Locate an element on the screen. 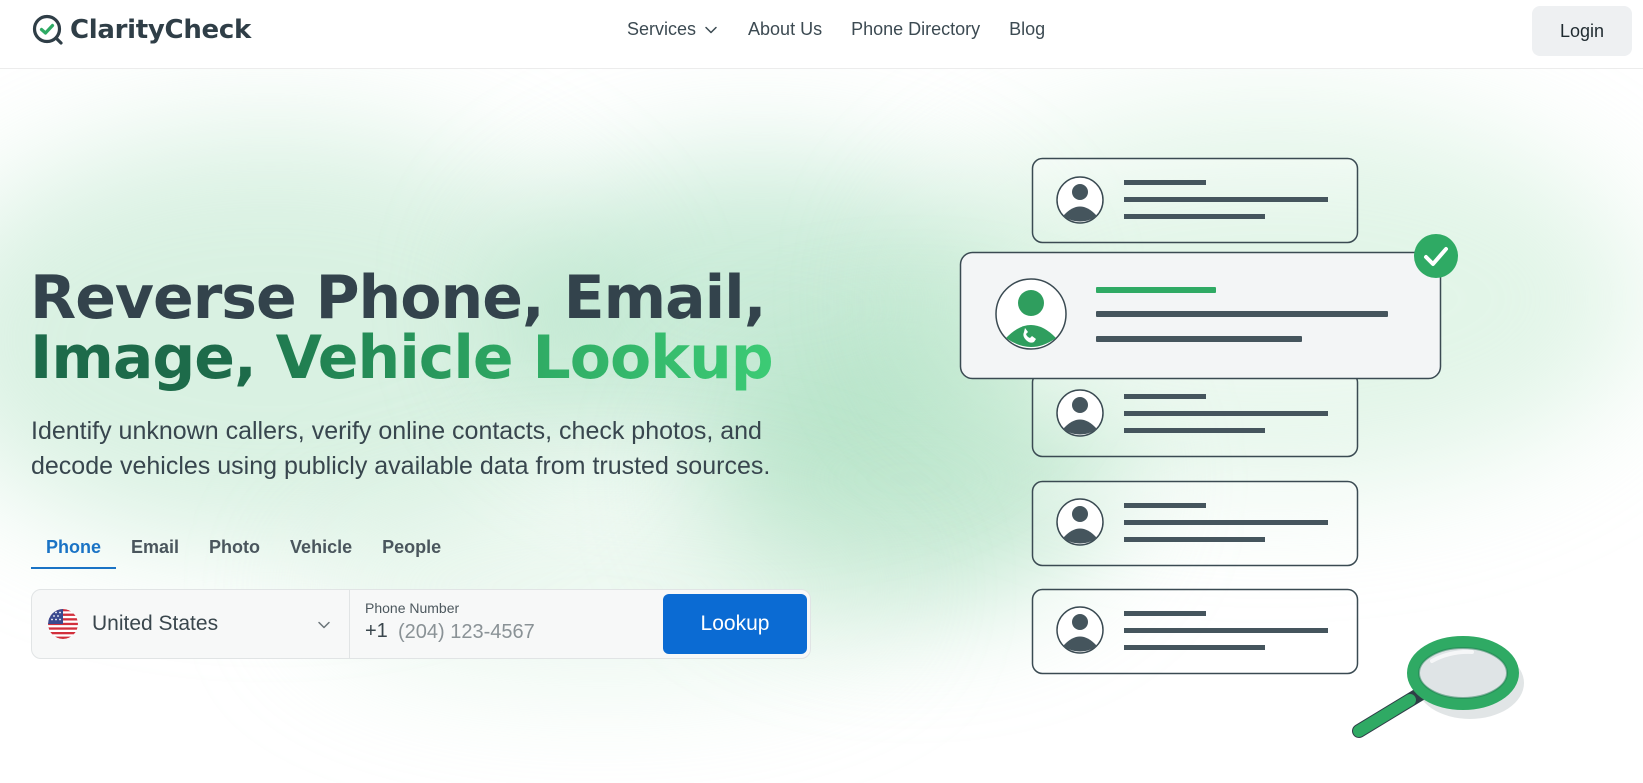  country-select: United States is located at coordinates (191, 624).